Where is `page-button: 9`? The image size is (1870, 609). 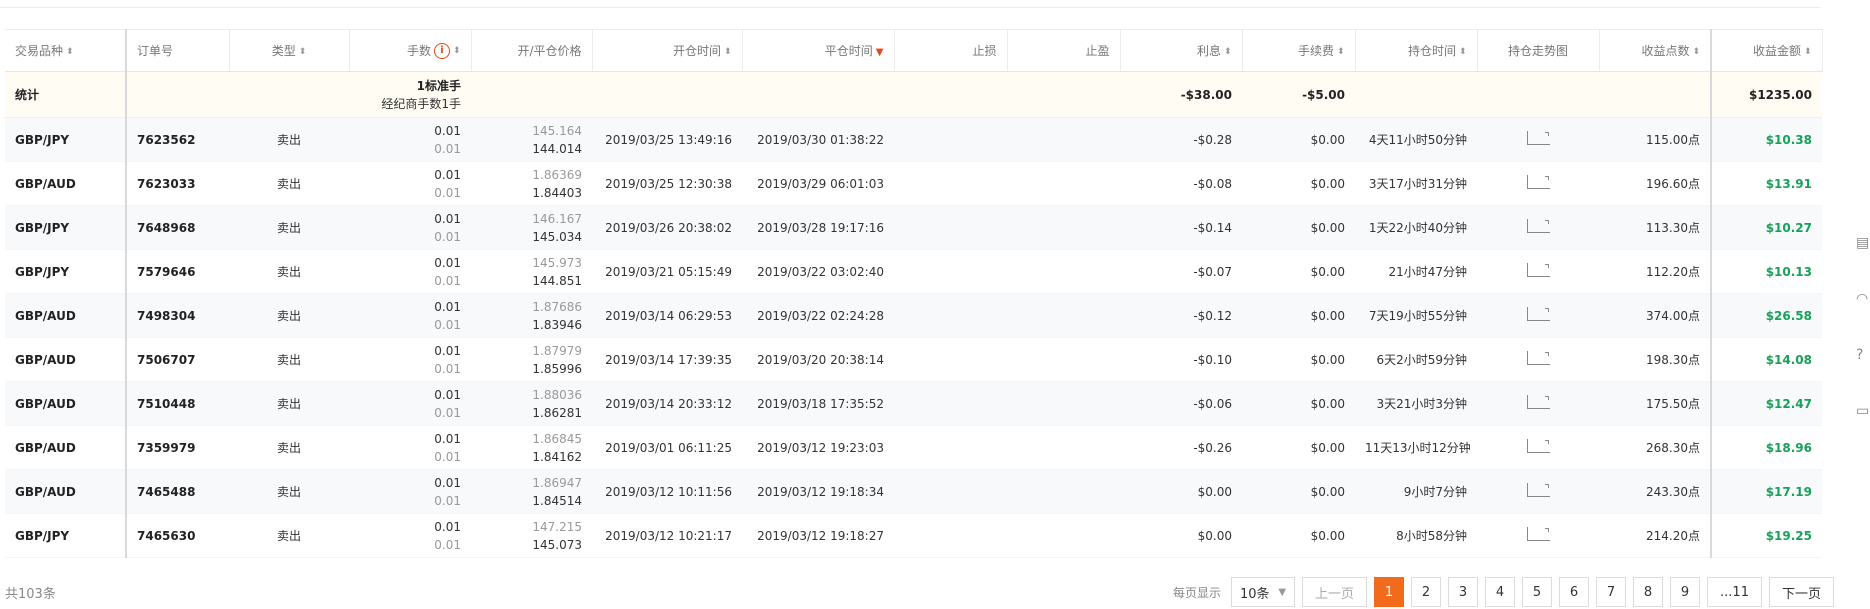
page-button: 9 is located at coordinates (1685, 592).